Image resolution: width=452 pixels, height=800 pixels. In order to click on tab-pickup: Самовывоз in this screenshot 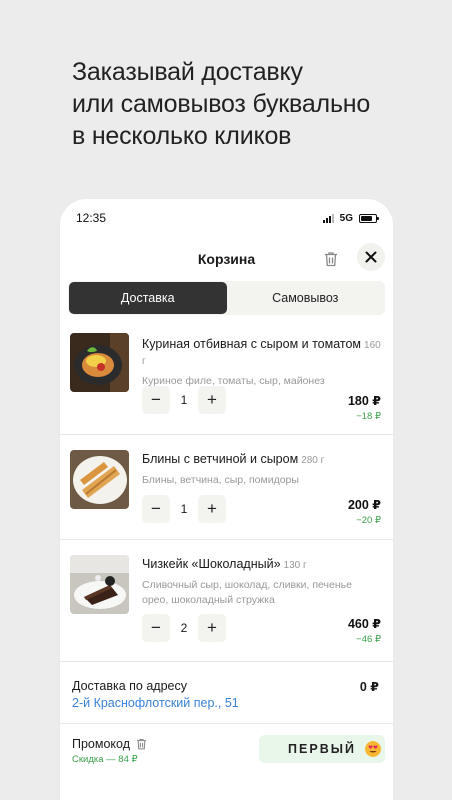, I will do `click(306, 298)`.